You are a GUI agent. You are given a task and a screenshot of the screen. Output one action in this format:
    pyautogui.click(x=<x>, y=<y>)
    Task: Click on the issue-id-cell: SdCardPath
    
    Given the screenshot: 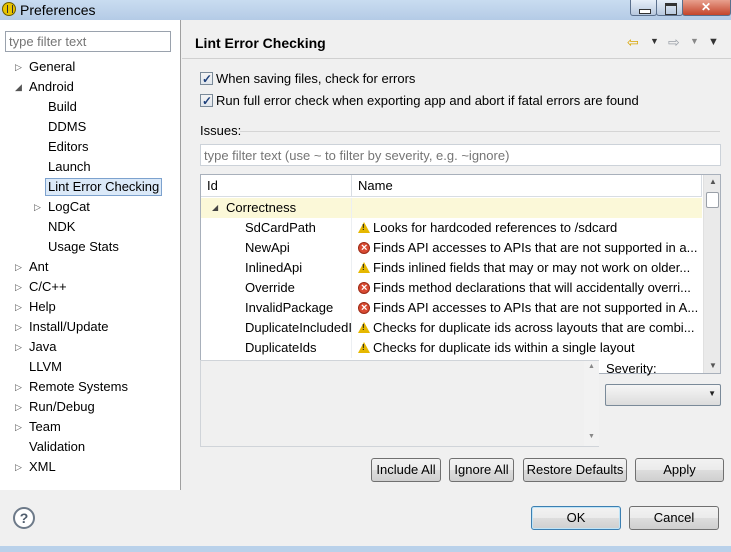 What is the action you would take?
    pyautogui.click(x=276, y=228)
    